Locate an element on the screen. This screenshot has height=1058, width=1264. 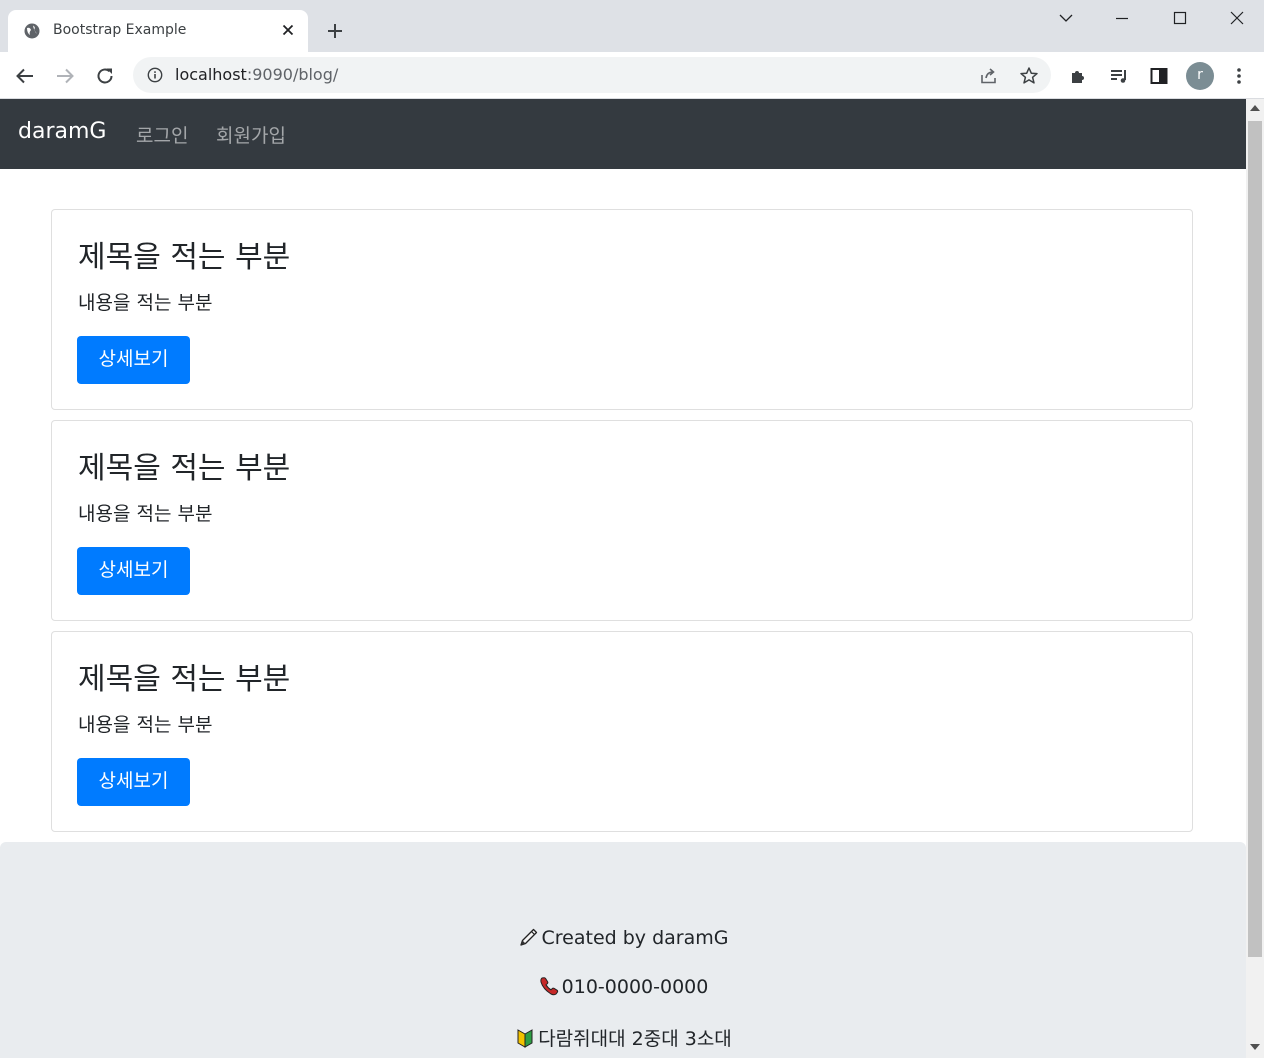
footer-created-by: Created by daramG is located at coordinates (623, 937).